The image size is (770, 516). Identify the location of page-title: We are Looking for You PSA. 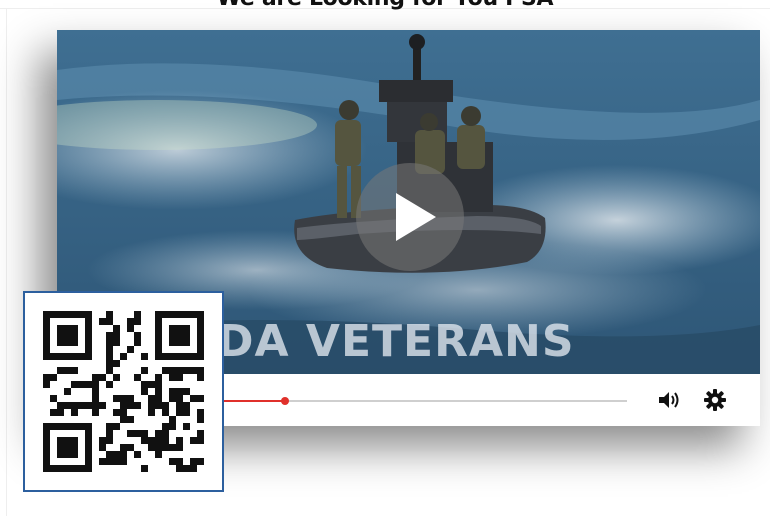
(385, 5).